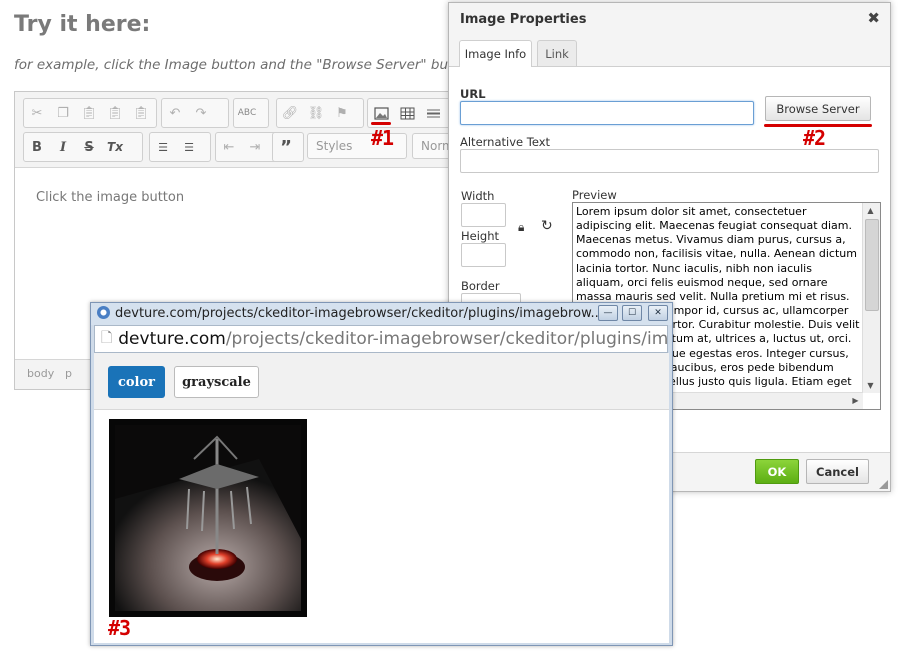 This screenshot has width=902, height=658. I want to click on scroll-up-icon: ▲, so click(870, 210).